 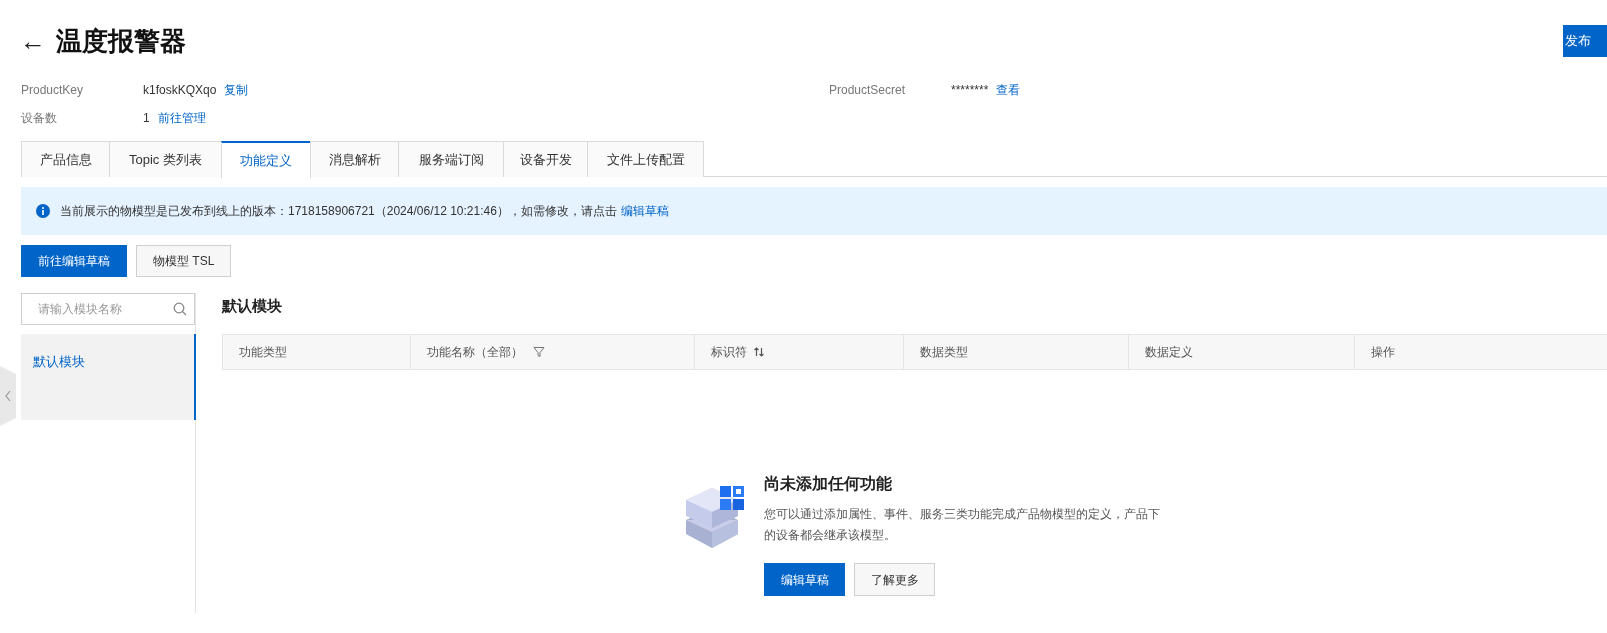 What do you see at coordinates (868, 90) in the screenshot?
I see `field-label: ProductSecret` at bounding box center [868, 90].